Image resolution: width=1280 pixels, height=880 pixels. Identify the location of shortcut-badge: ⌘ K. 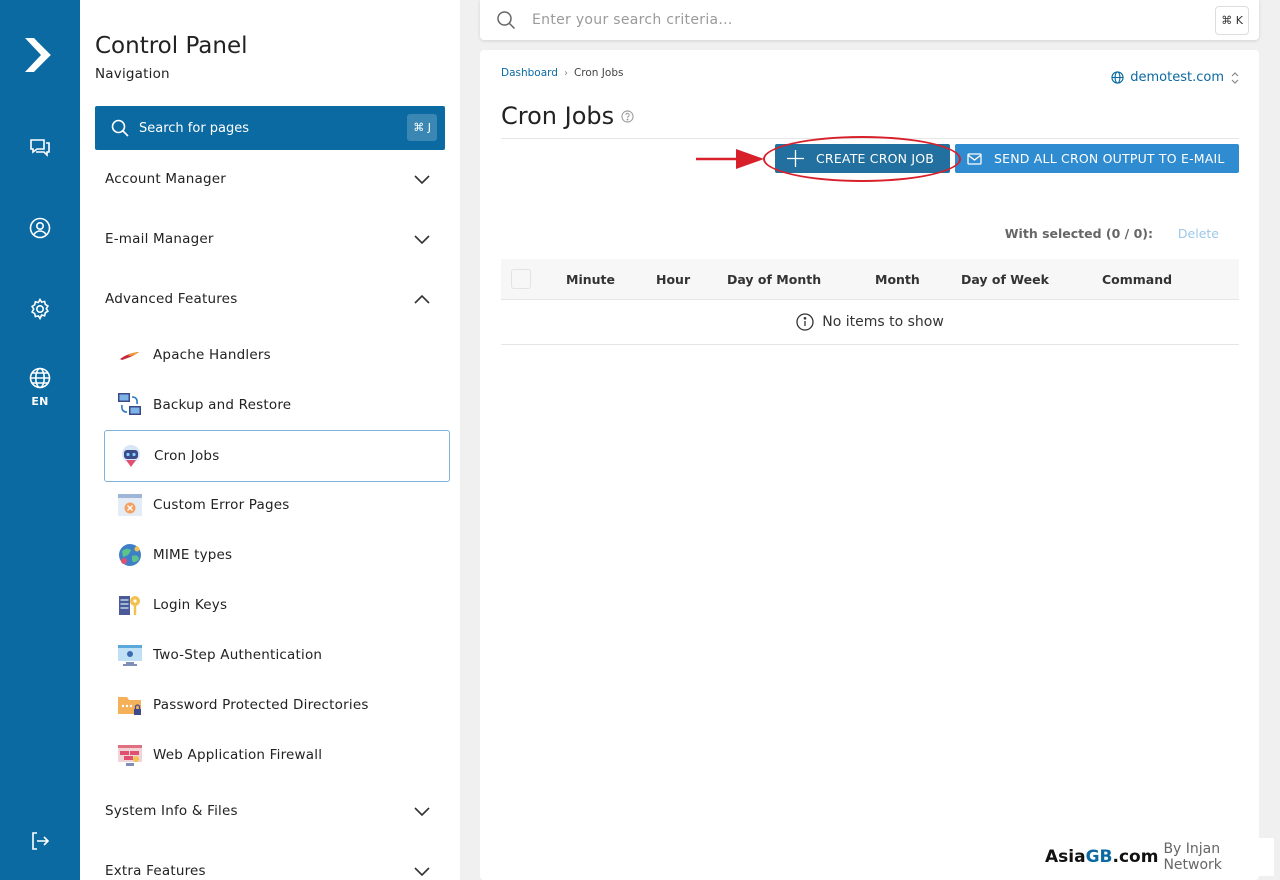
(1232, 20).